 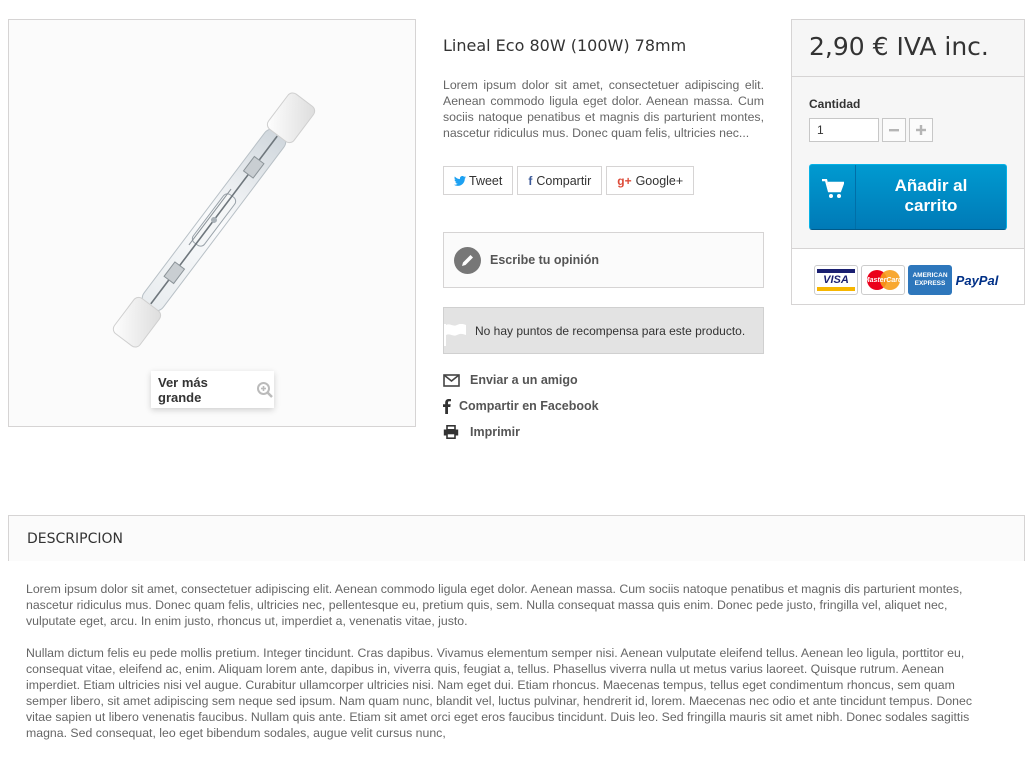 I want to click on flag-icon, so click(x=456, y=336).